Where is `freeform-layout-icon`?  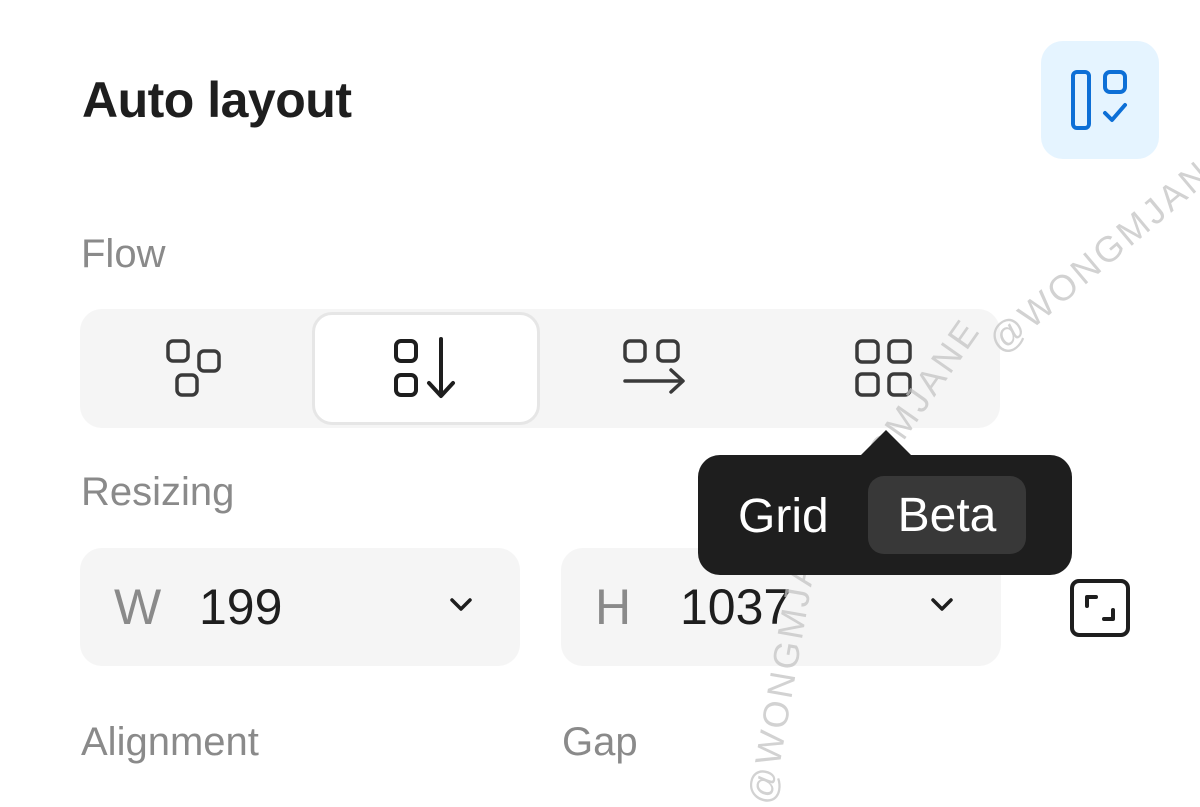
freeform-layout-icon is located at coordinates (193, 367).